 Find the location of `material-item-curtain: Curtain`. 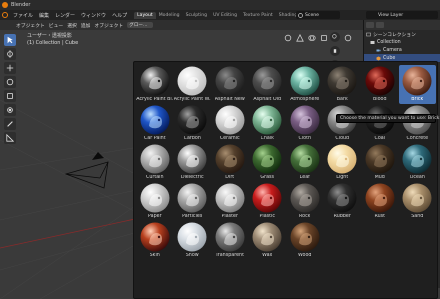

material-item-curtain: Curtain is located at coordinates (155, 162).